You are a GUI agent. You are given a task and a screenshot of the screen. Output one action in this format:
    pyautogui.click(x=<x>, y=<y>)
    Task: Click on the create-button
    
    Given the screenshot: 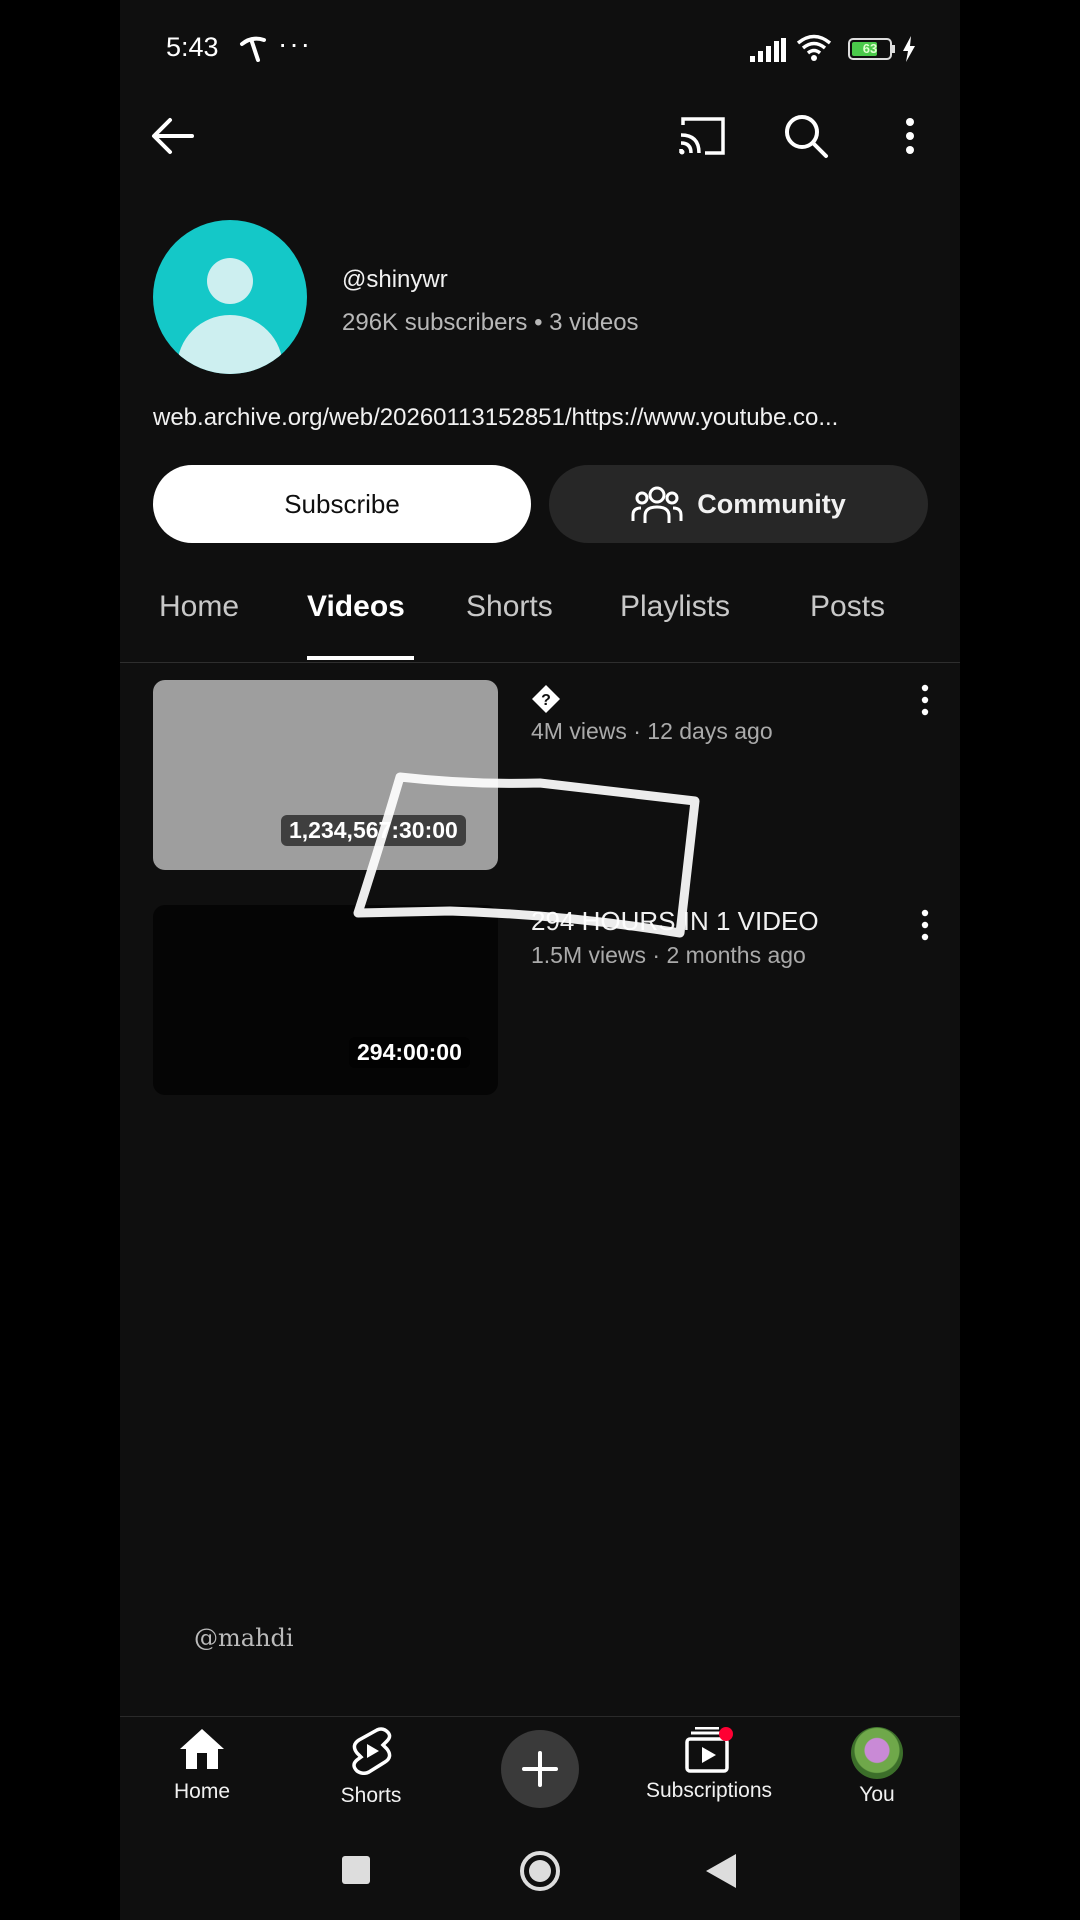 What is the action you would take?
    pyautogui.click(x=540, y=1769)
    